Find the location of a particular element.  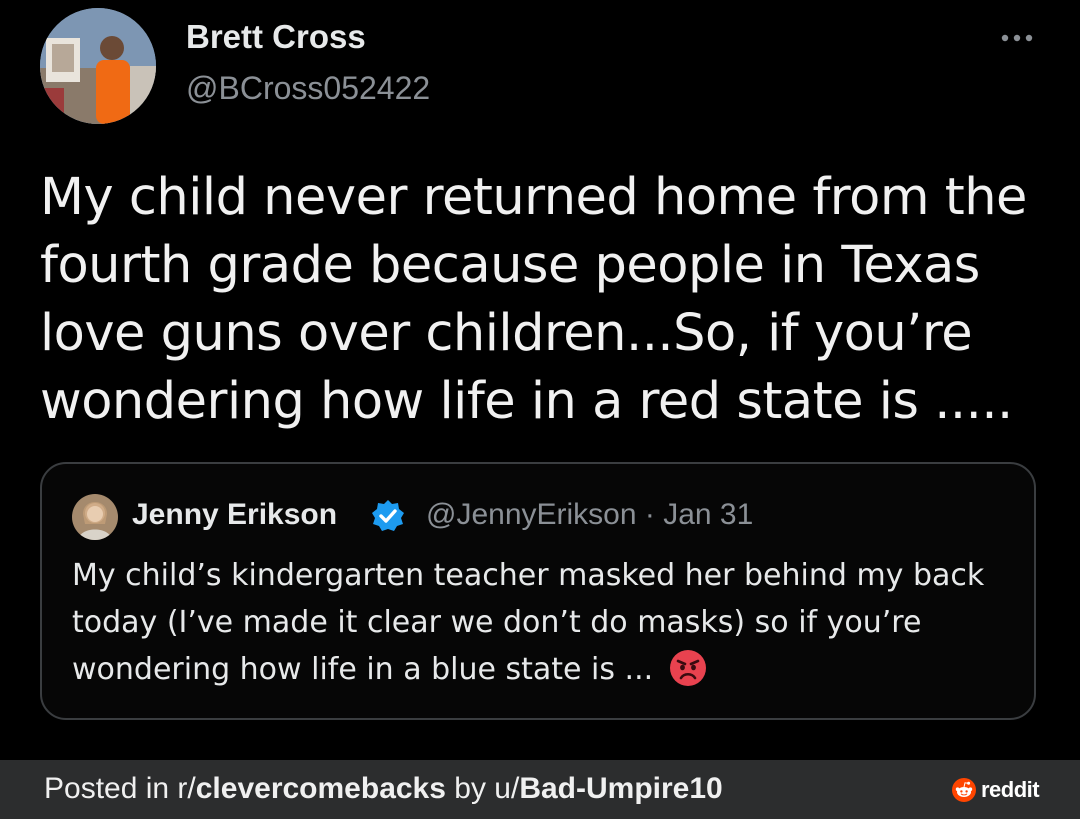

user-link: Bad-Umpire10 is located at coordinates (620, 788).